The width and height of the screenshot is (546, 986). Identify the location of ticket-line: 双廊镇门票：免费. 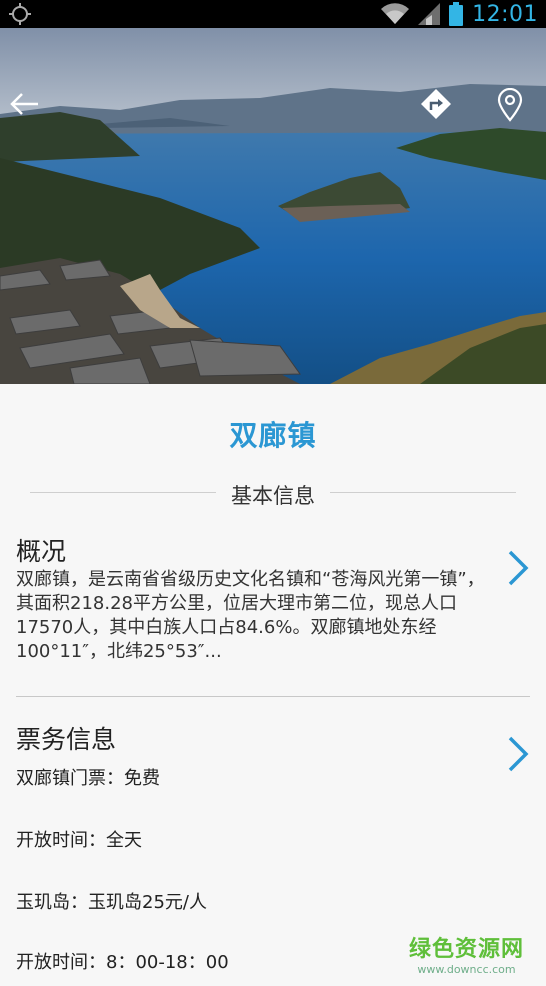
(88, 778).